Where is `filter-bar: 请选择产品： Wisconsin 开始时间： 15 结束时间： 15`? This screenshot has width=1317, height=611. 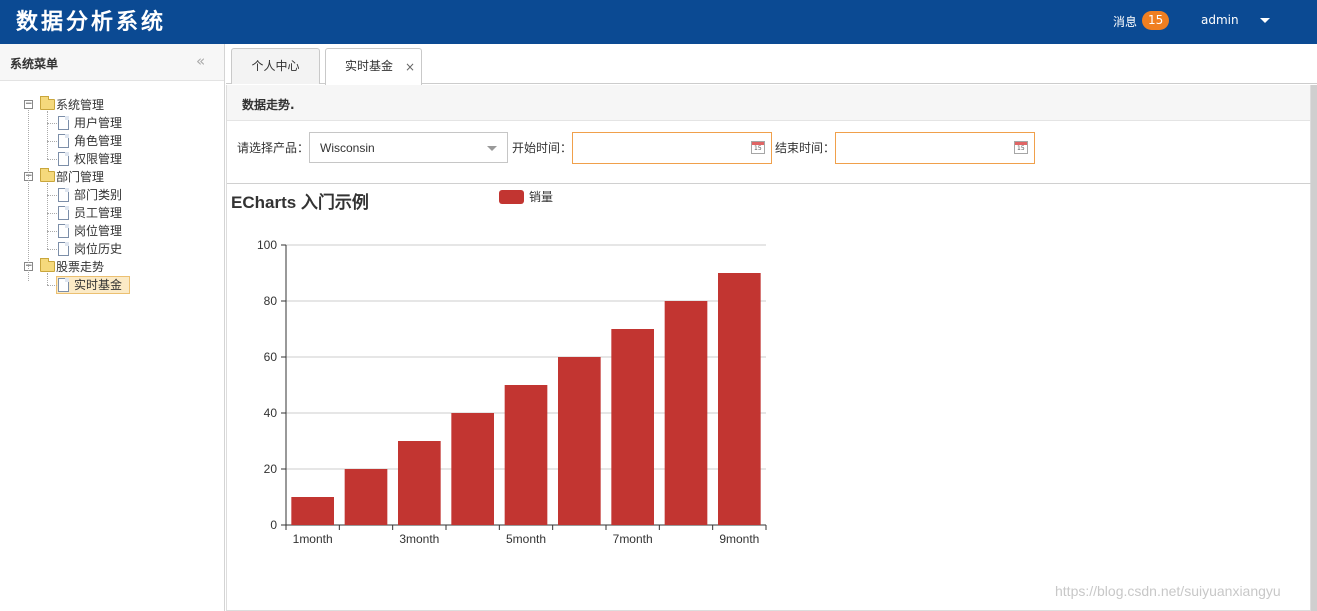
filter-bar: 请选择产品： Wisconsin 开始时间： 15 结束时间： 15 is located at coordinates (769, 152).